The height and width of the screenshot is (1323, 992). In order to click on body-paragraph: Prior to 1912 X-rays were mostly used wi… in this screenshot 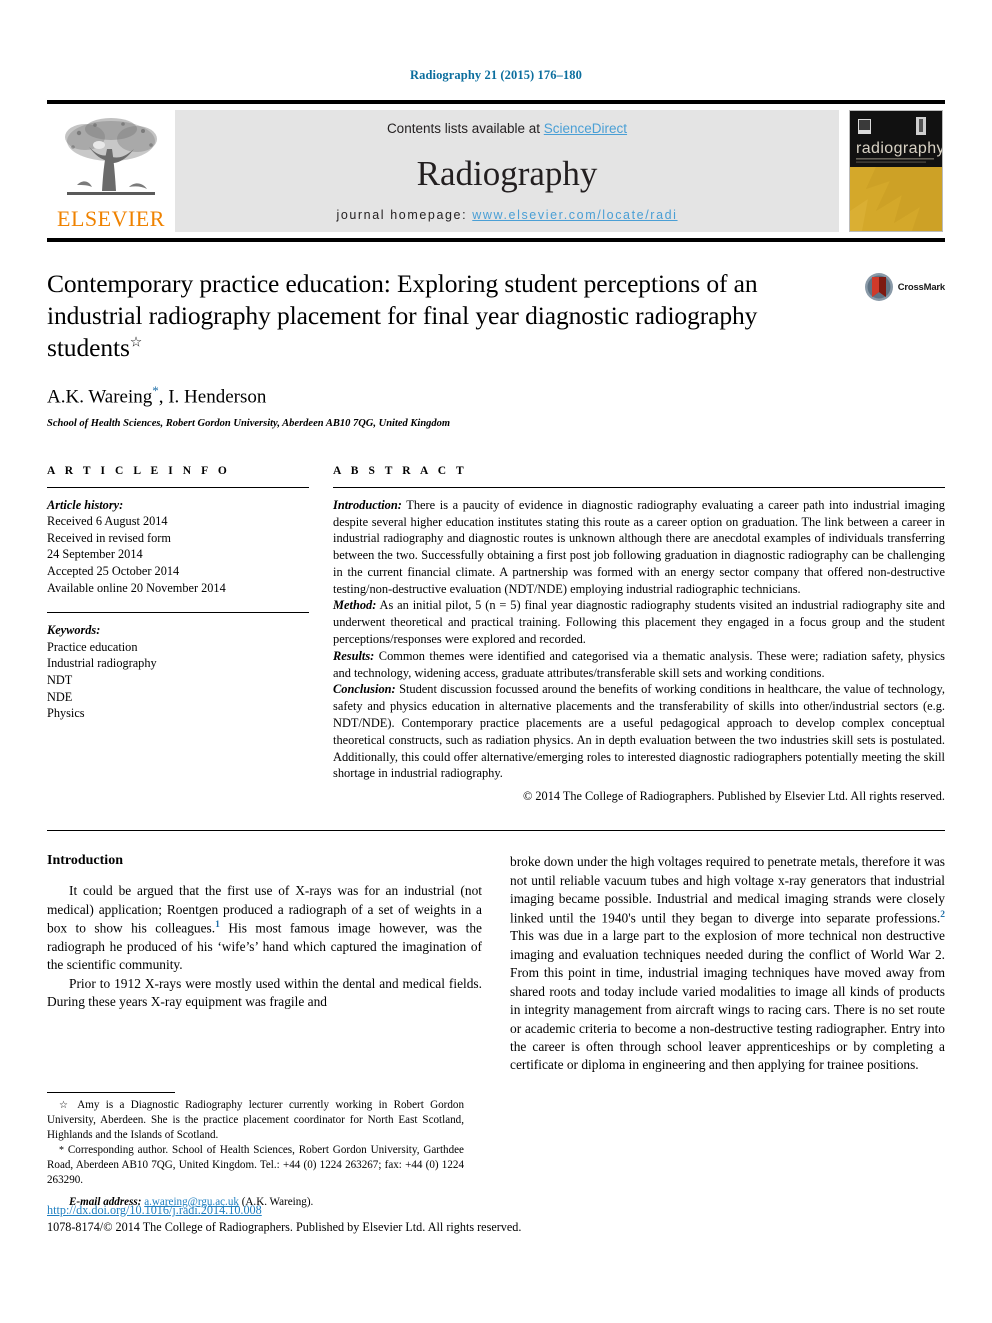, I will do `click(264, 992)`.